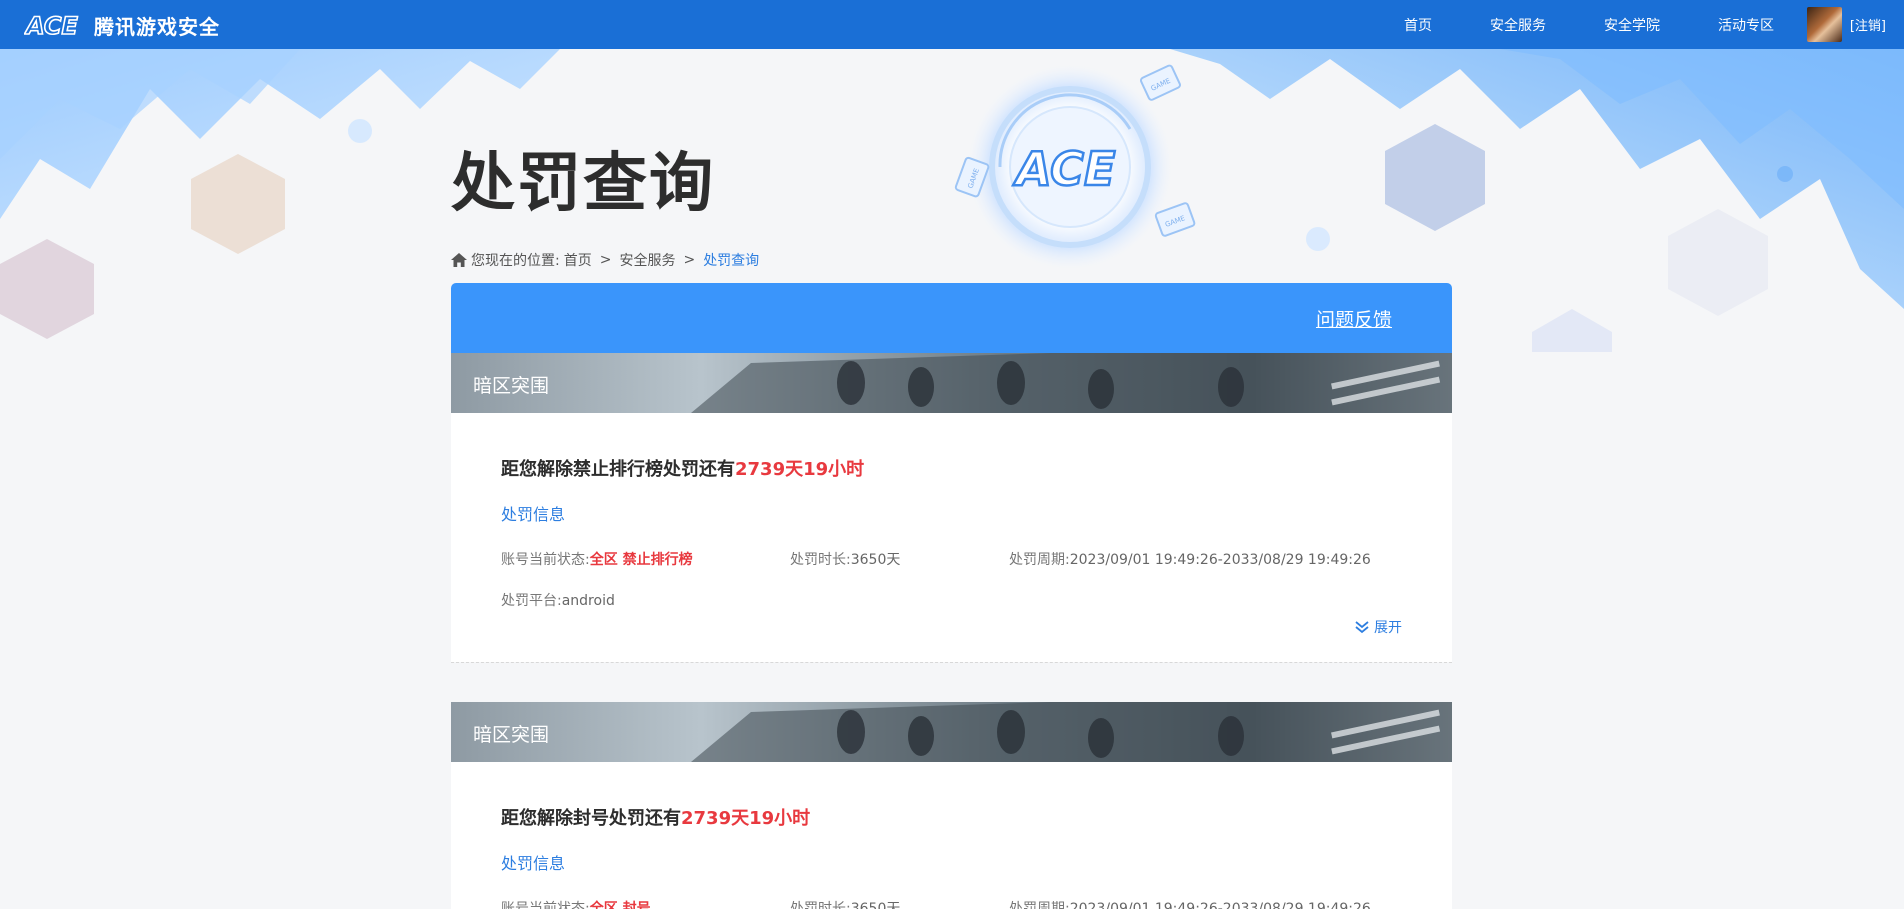 The image size is (1904, 909). Describe the element at coordinates (588, 601) in the screenshot. I see `penalty-platform-value: android` at that location.